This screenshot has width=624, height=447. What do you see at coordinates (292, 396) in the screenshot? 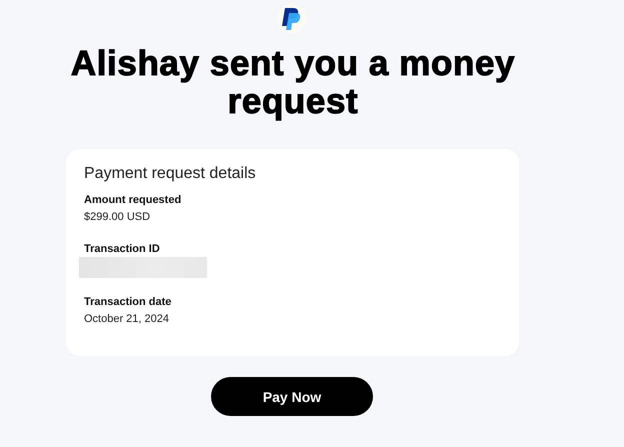
I see `pay-now-button: Pay Now` at bounding box center [292, 396].